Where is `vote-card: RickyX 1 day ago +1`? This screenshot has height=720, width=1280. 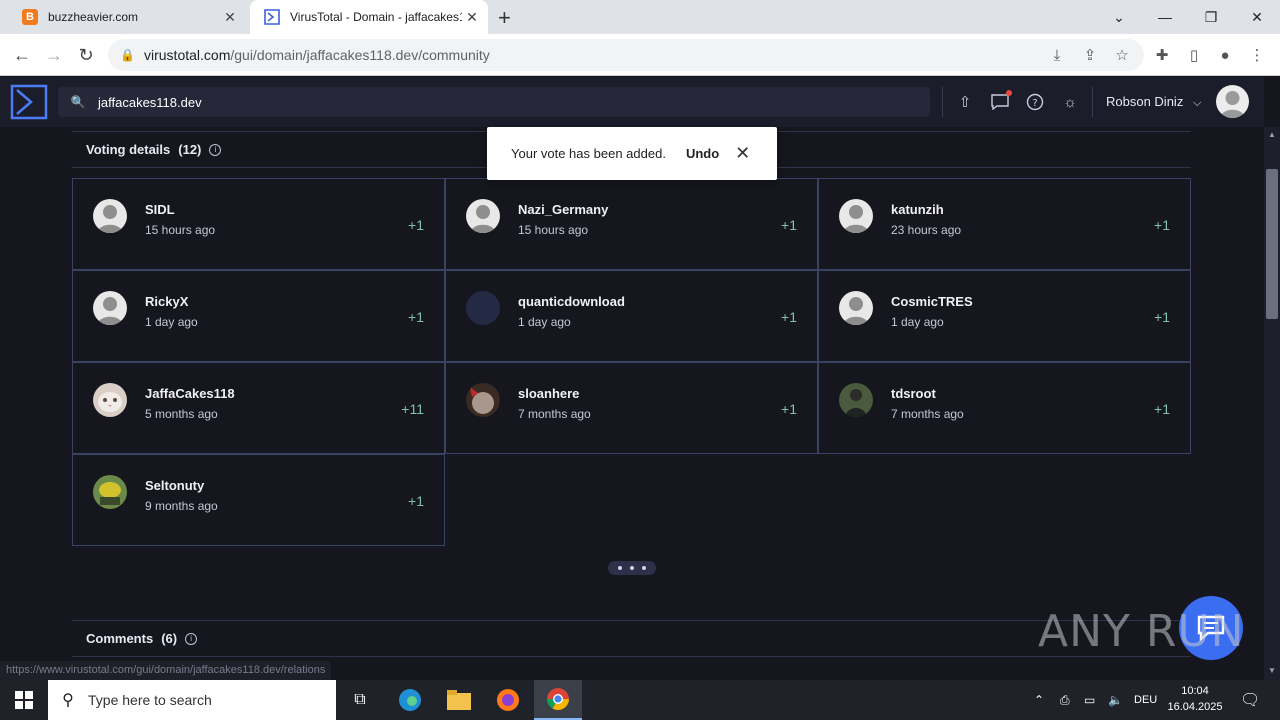
vote-card: RickyX 1 day ago +1 is located at coordinates (258, 316).